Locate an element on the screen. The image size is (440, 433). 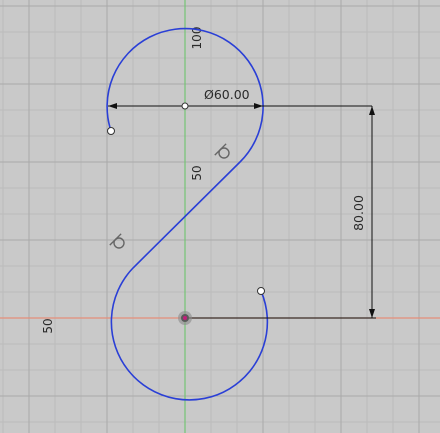
diameter-dimension-value: Ø60.00 is located at coordinates (227, 94).